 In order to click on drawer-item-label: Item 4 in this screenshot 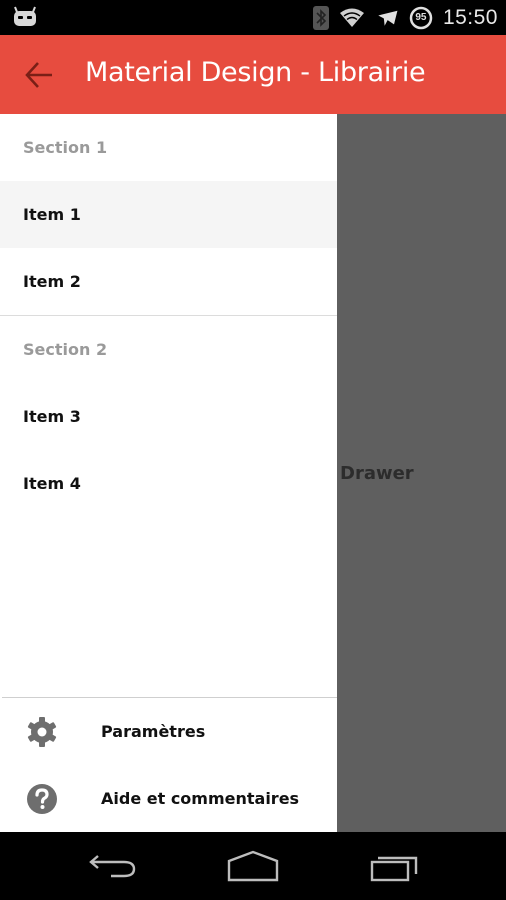, I will do `click(52, 483)`.